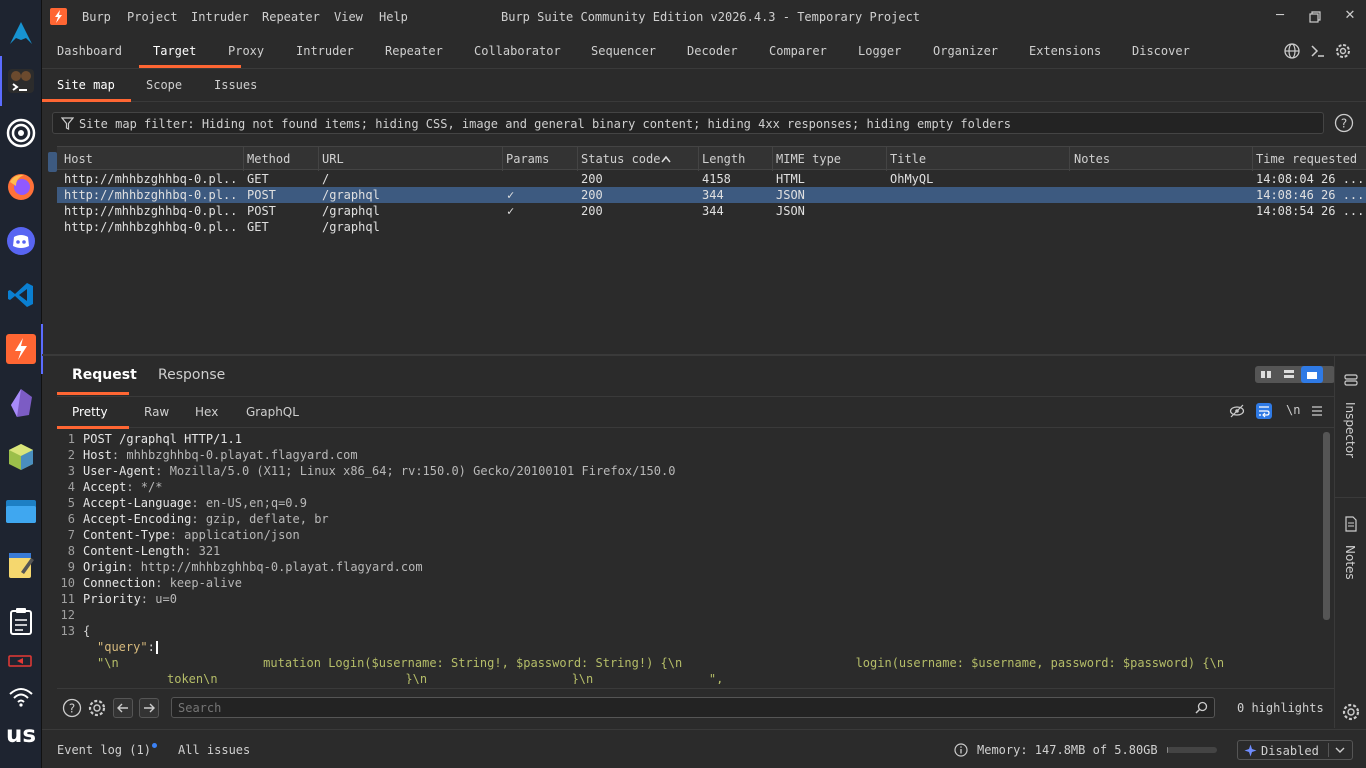 The height and width of the screenshot is (768, 1366). Describe the element at coordinates (723, 159) in the screenshot. I see `col-length: Length` at that location.